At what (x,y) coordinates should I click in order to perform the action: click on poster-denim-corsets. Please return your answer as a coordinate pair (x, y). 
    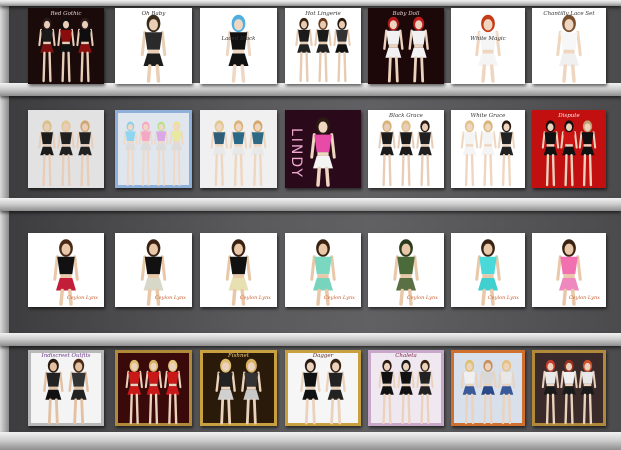
    Looking at the image, I should click on (238, 149).